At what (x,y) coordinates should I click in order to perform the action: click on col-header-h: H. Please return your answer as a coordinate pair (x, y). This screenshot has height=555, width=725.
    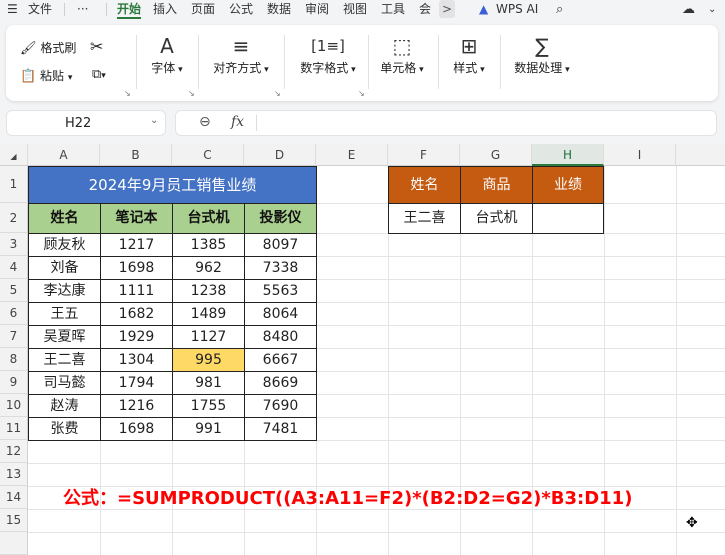
    Looking at the image, I should click on (568, 155).